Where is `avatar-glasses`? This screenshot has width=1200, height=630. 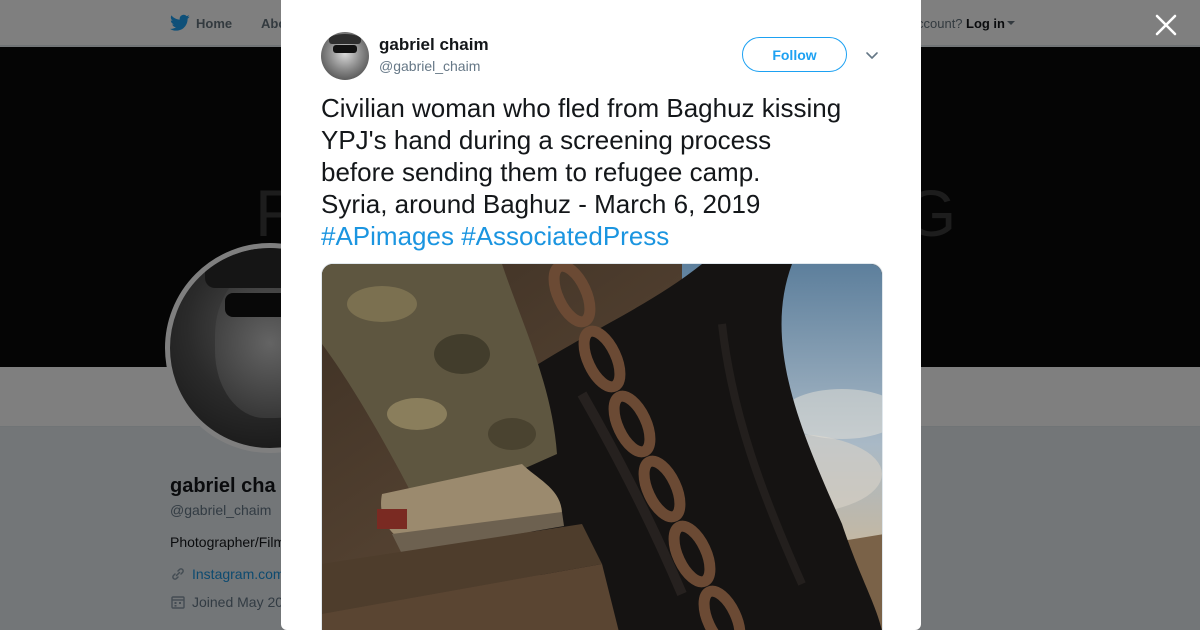 avatar-glasses is located at coordinates (345, 49).